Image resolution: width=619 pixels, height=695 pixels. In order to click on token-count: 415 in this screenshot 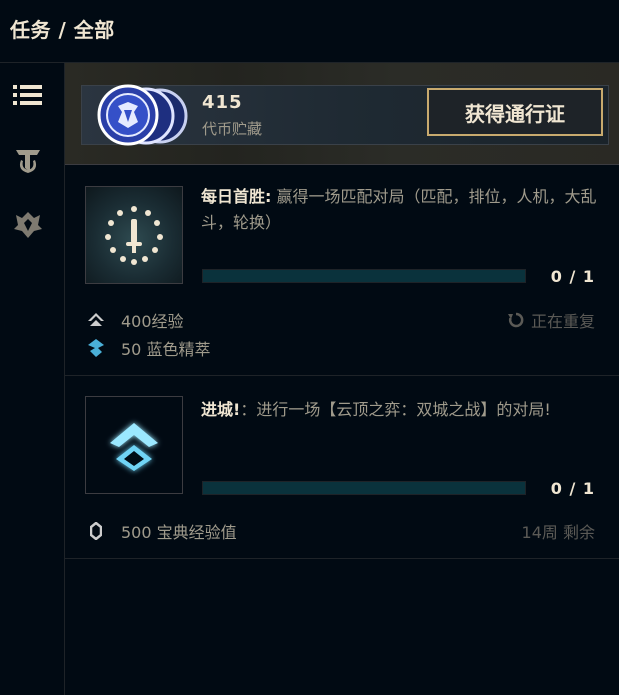, I will do `click(222, 102)`.